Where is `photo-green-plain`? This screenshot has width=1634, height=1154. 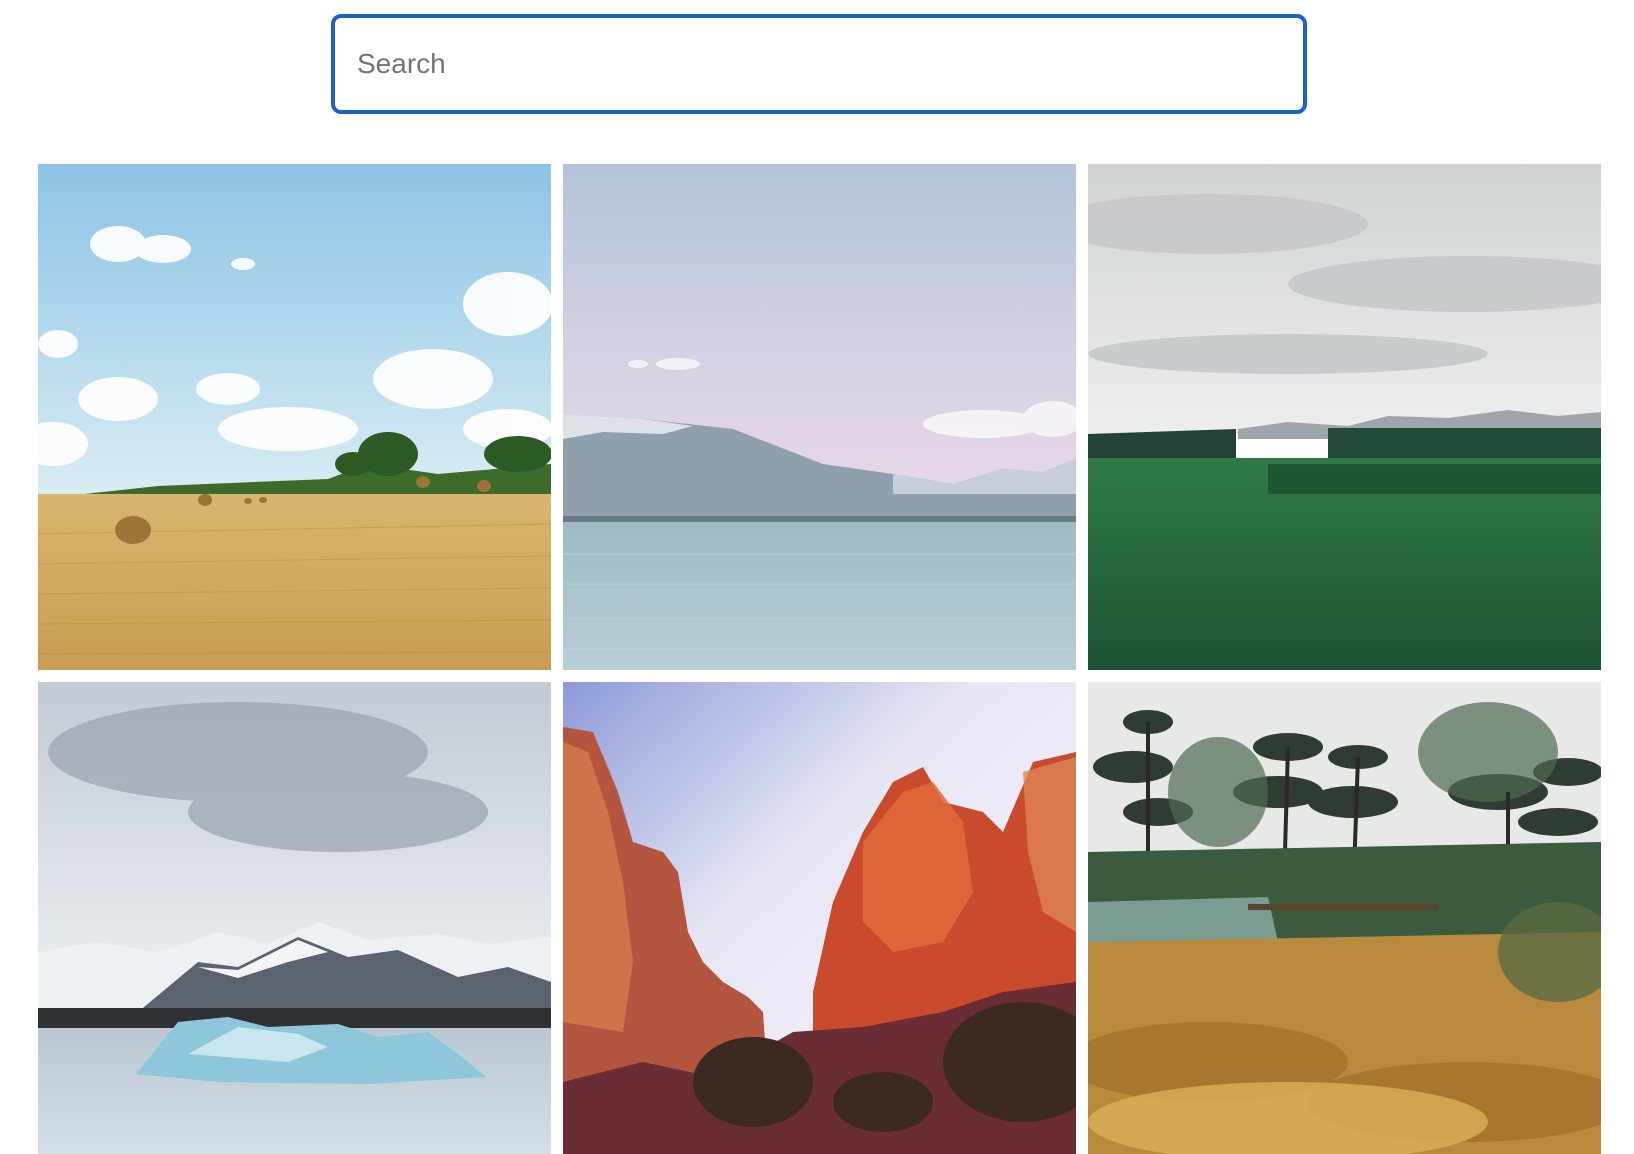 photo-green-plain is located at coordinates (1344, 417).